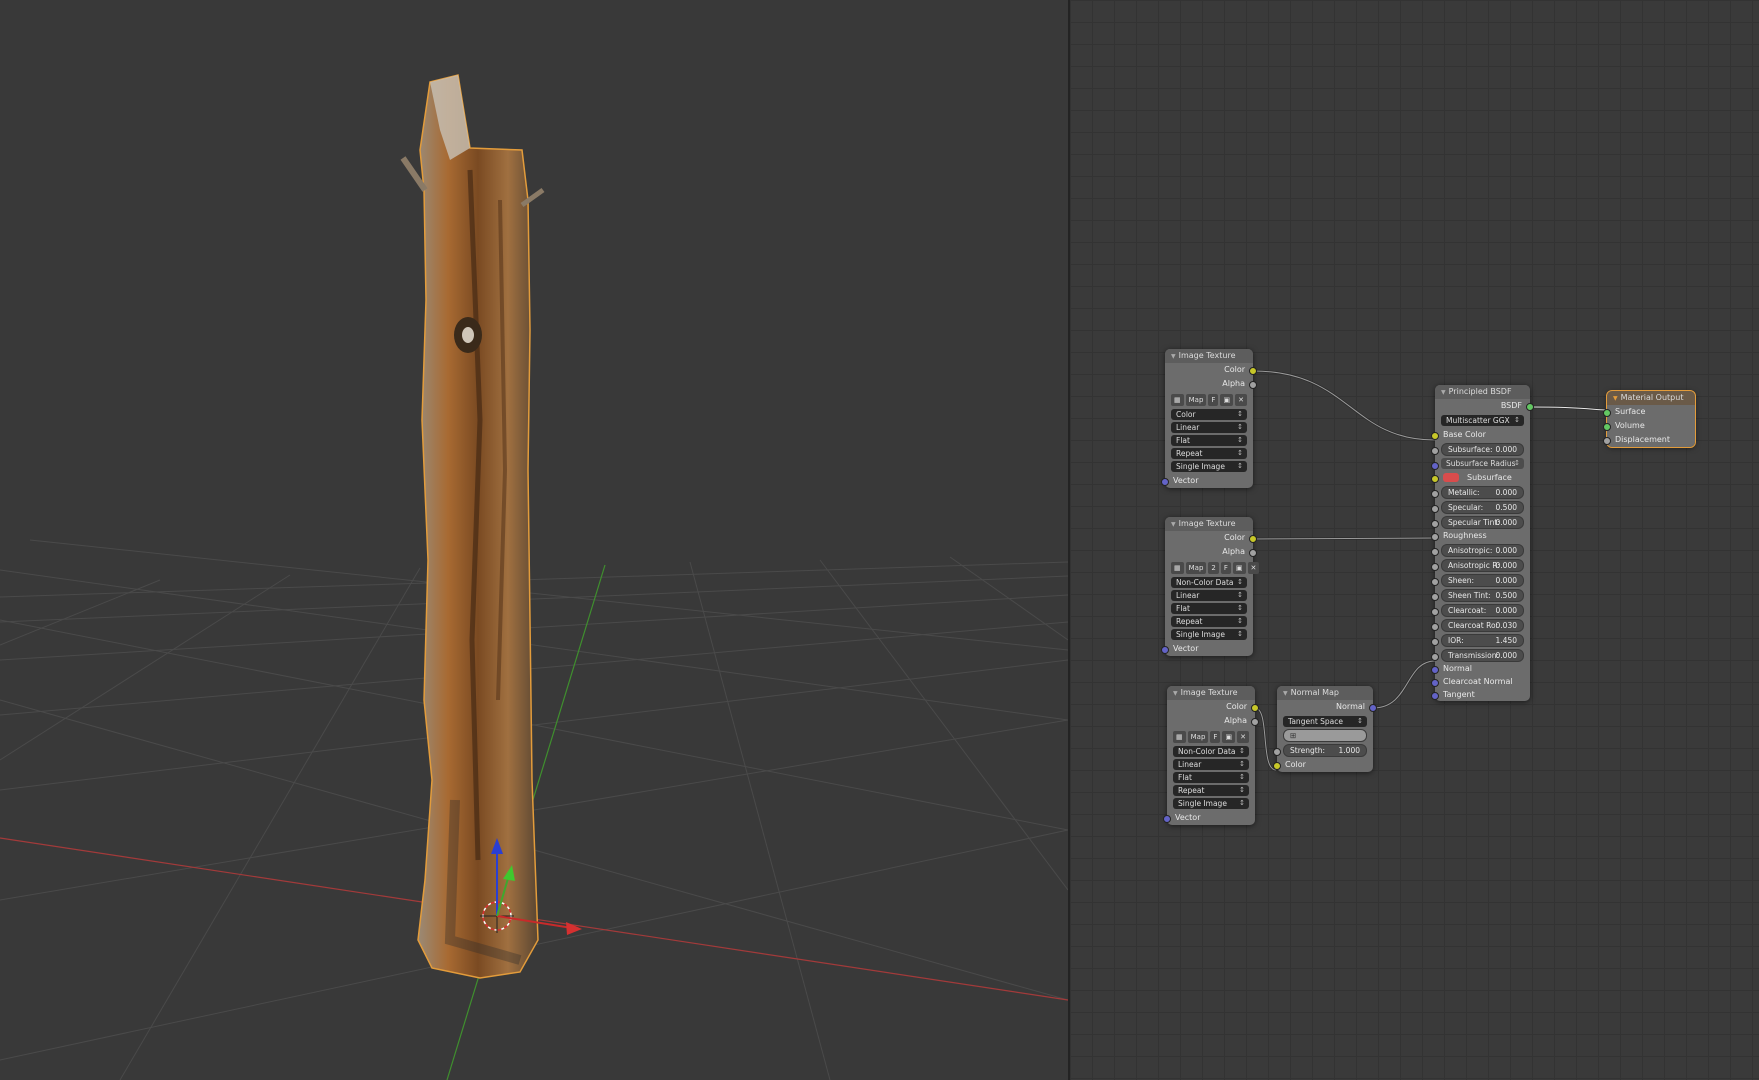 This screenshot has width=1759, height=1080. What do you see at coordinates (1373, 708) in the screenshot?
I see `normal-output-socket` at bounding box center [1373, 708].